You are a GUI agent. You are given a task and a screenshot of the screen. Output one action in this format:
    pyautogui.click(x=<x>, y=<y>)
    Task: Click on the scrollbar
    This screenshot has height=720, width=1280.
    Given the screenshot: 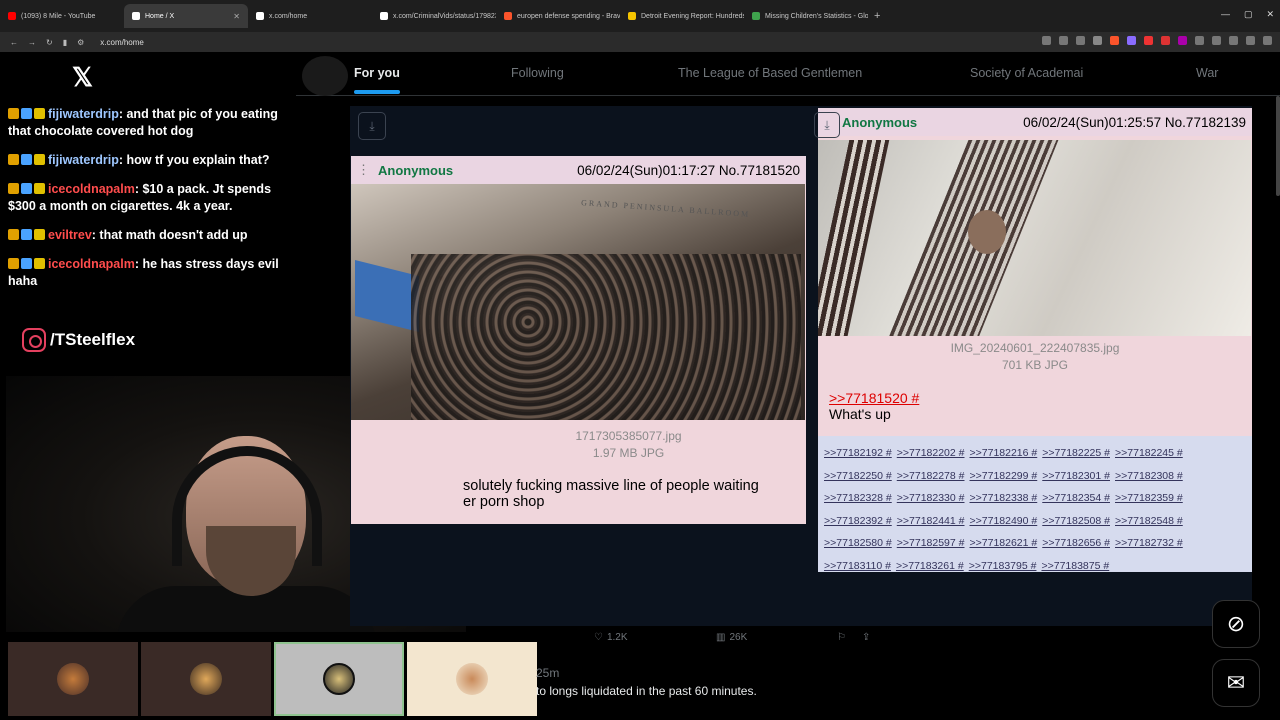 What is the action you would take?
    pyautogui.click(x=1278, y=146)
    